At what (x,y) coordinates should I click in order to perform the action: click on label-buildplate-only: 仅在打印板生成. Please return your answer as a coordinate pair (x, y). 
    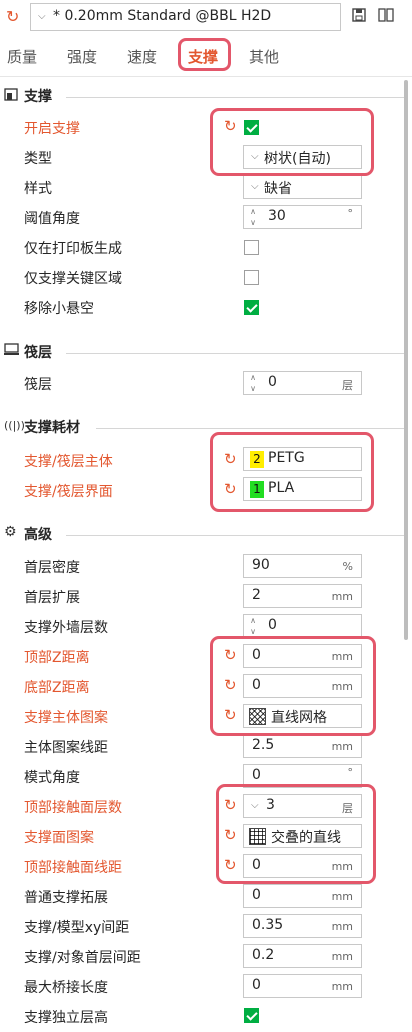
    Looking at the image, I should click on (73, 249).